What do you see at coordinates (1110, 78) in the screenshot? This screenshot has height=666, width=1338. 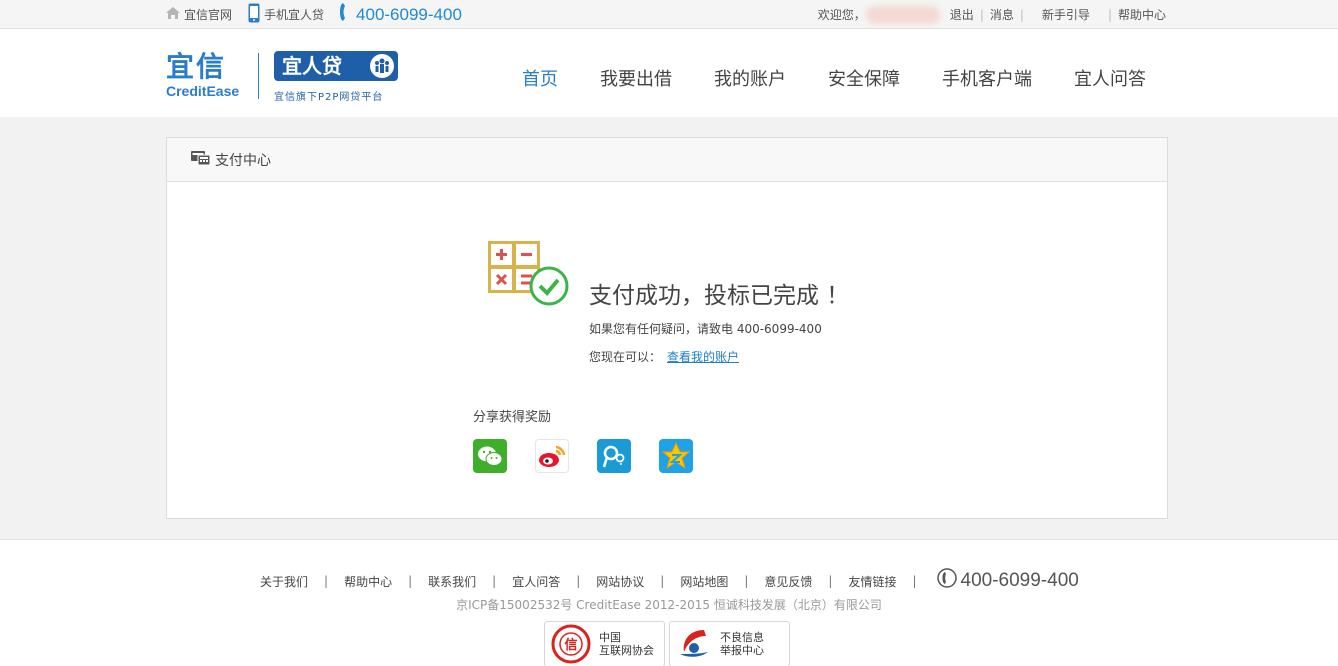 I see `nav-qa: 宜人问答` at bounding box center [1110, 78].